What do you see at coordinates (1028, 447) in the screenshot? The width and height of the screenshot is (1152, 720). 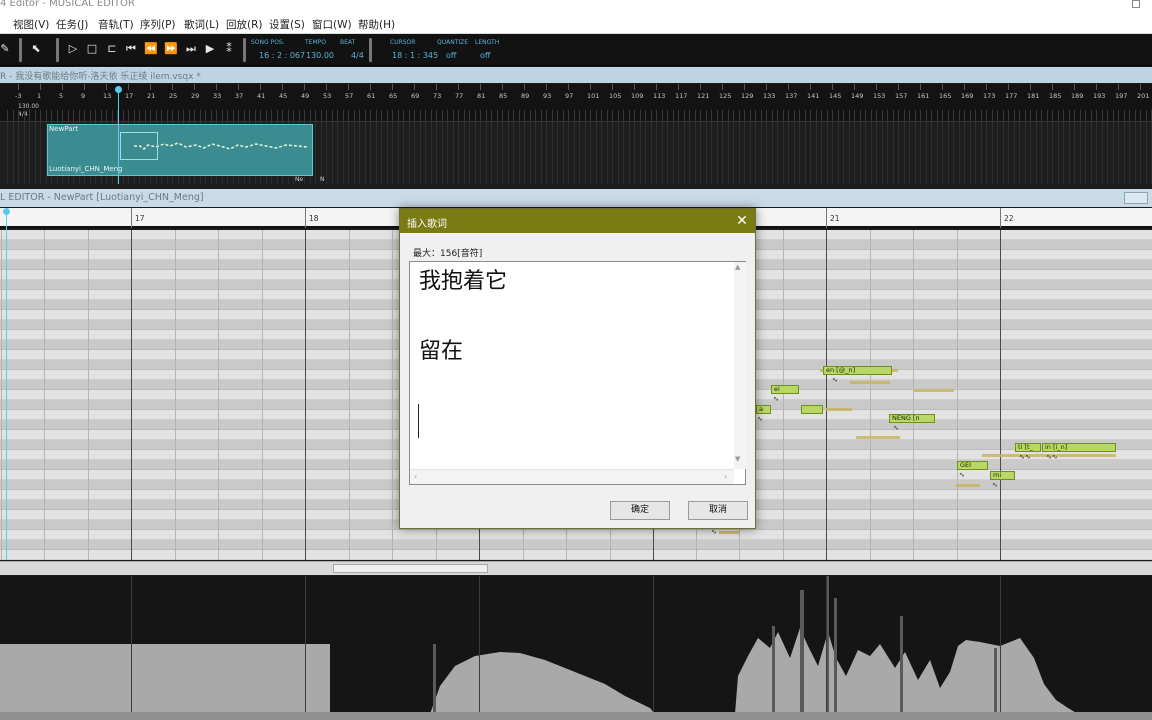 I see `note: ti [t_` at bounding box center [1028, 447].